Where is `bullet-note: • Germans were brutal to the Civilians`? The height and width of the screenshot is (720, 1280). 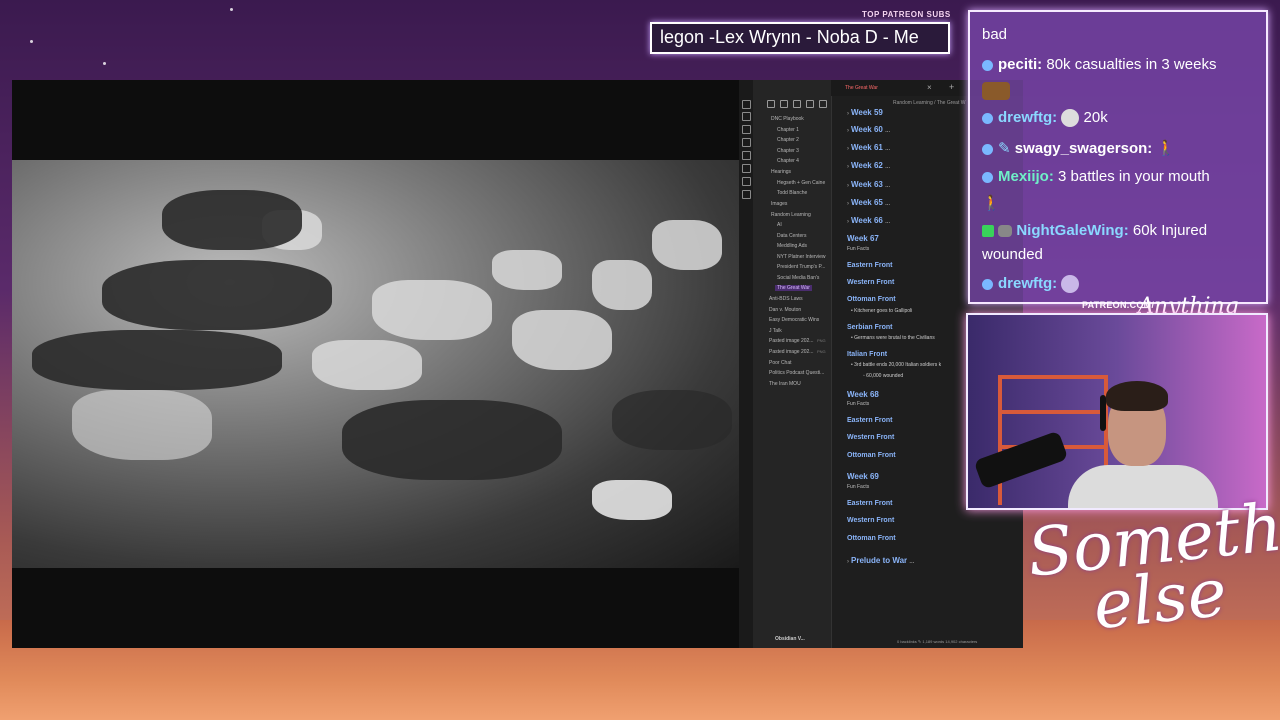 bullet-note: • Germans were brutal to the Civilians is located at coordinates (893, 338).